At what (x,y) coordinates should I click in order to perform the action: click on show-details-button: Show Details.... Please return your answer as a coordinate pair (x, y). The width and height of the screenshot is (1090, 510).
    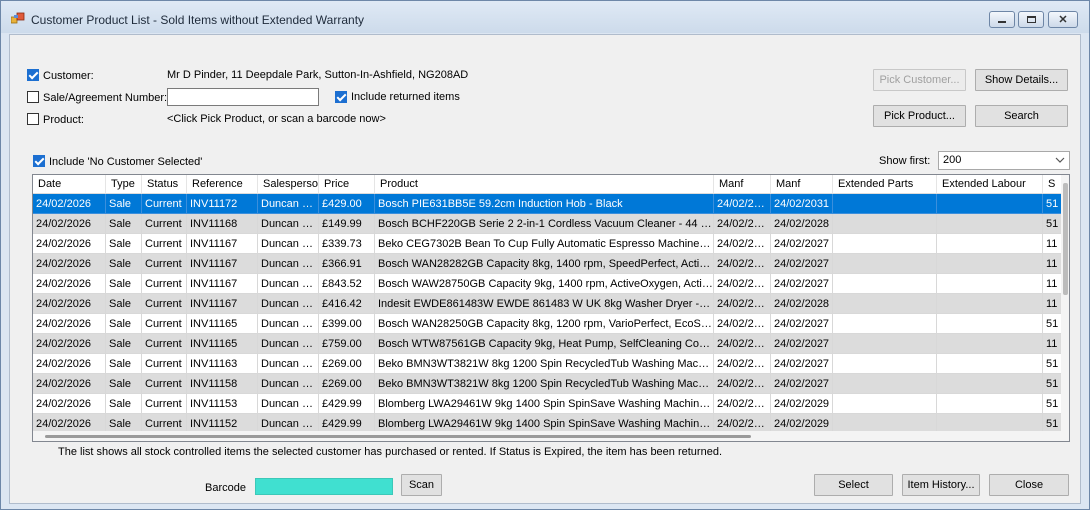
    Looking at the image, I should click on (1021, 80).